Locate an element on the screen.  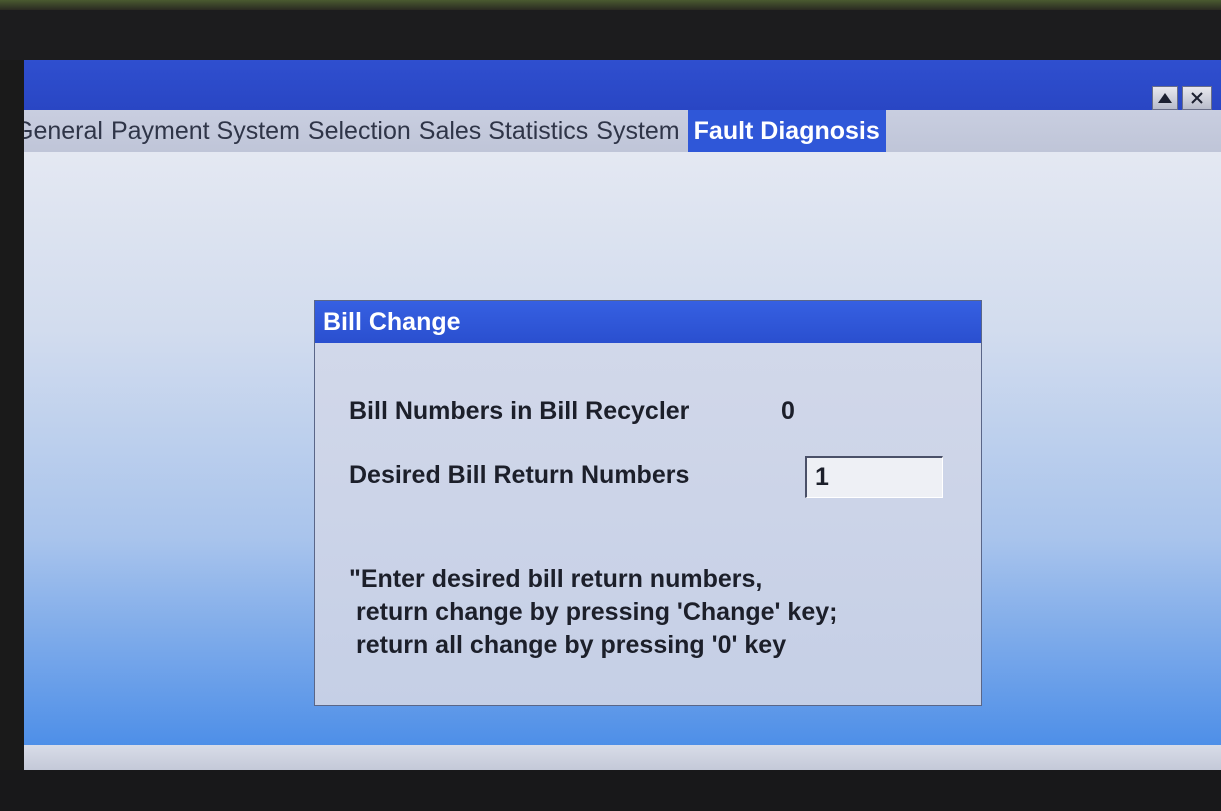
tab-payment-system: Payment System is located at coordinates (209, 131).